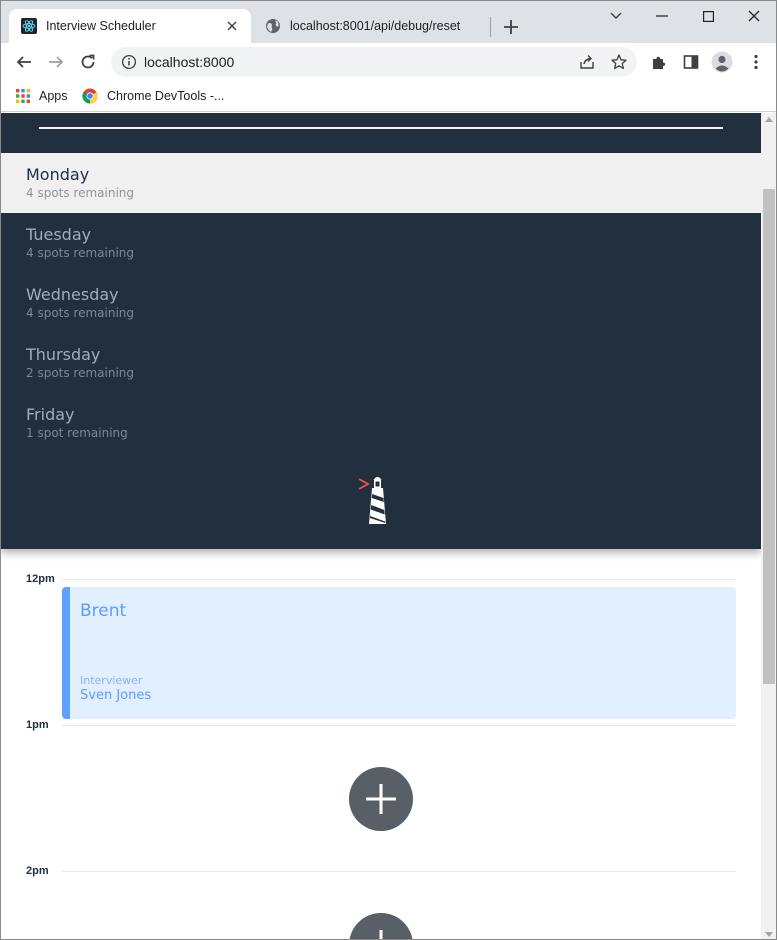  I want to click on tab-title: localhost:8001/api/debug/reset, so click(375, 26).